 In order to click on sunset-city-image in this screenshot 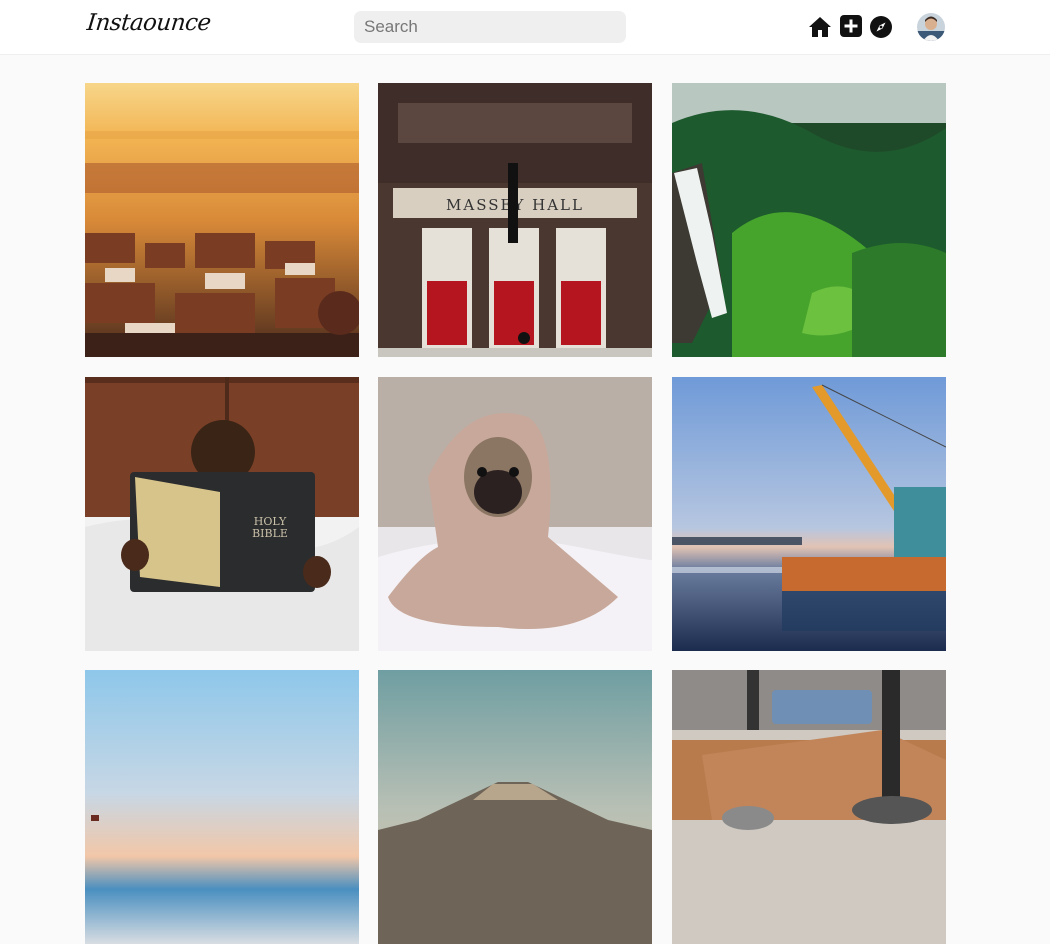, I will do `click(222, 220)`.